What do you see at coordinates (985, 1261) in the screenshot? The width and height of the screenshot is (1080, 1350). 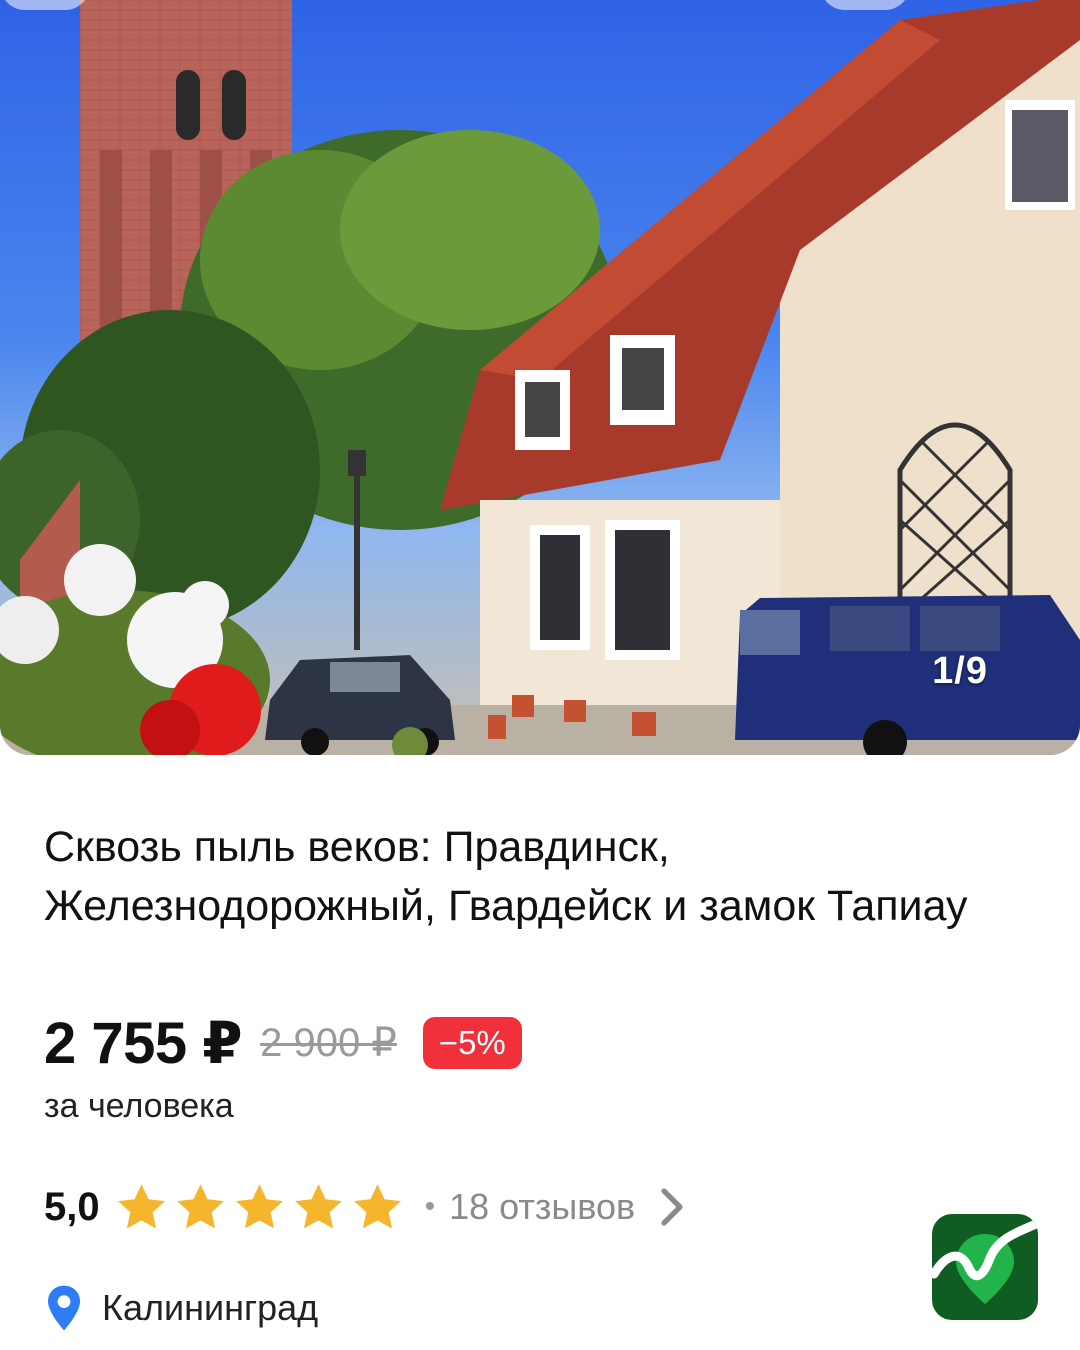 I see `app-logo-icon` at bounding box center [985, 1261].